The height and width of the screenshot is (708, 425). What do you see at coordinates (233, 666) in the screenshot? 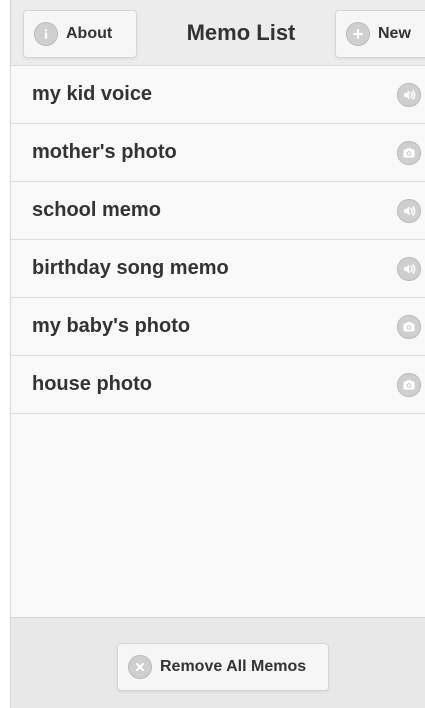
I see `remove-all-memos-label: Remove All Memos` at bounding box center [233, 666].